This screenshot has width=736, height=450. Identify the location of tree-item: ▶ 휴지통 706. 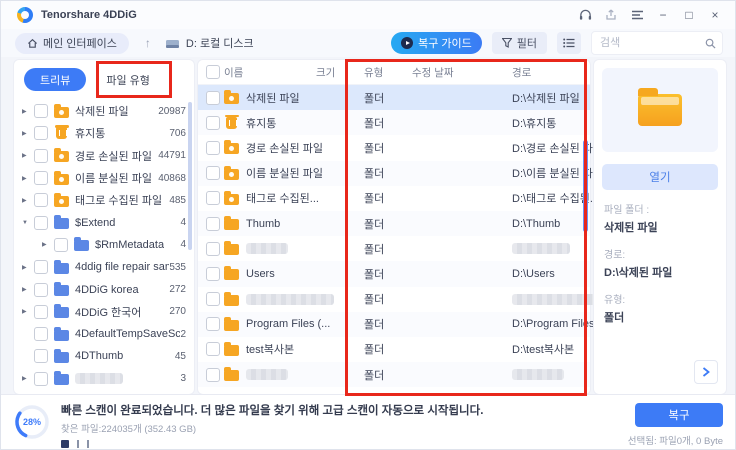
(101, 133).